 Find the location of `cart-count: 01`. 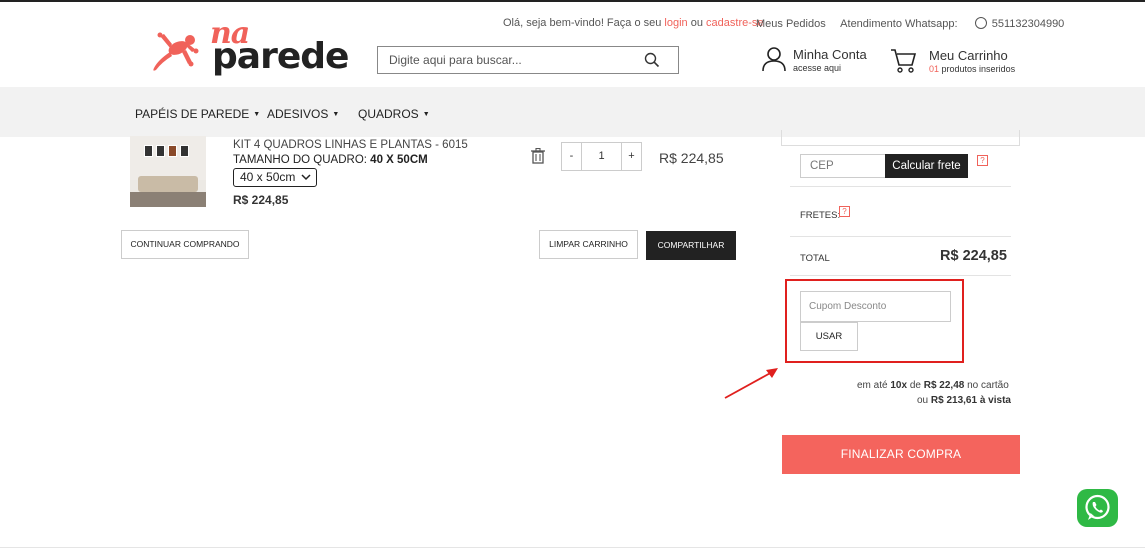

cart-count: 01 is located at coordinates (934, 69).